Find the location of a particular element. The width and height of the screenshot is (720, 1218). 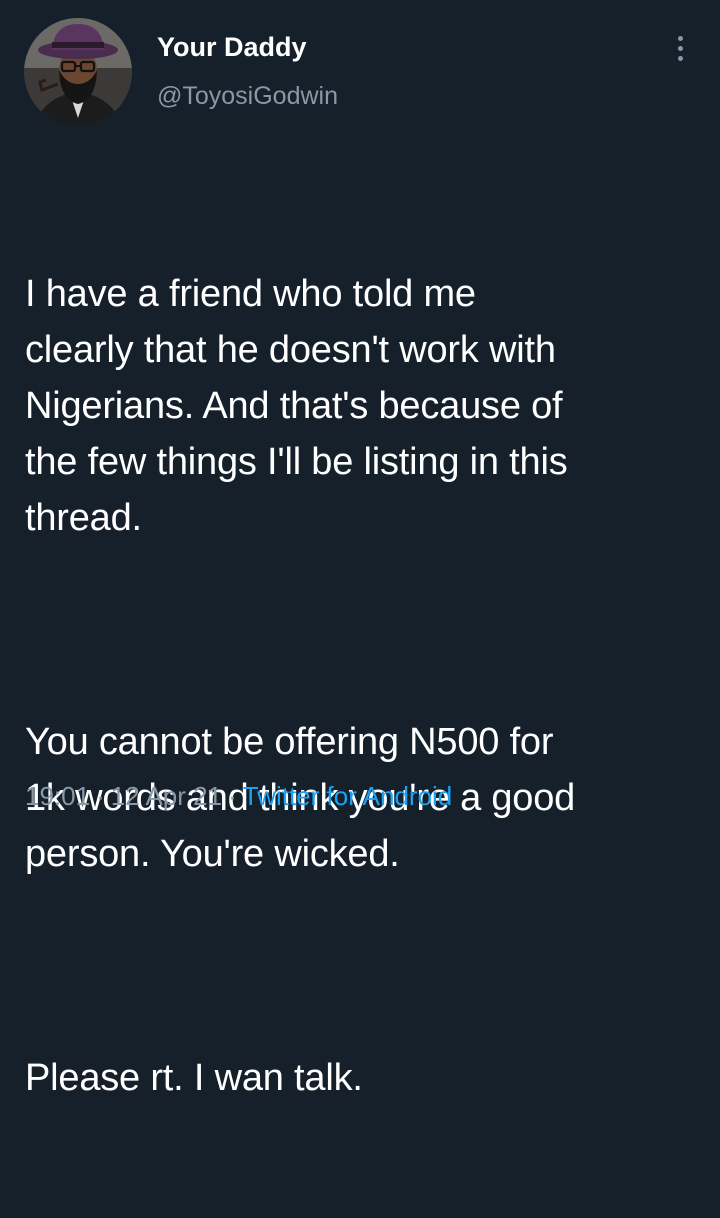

tweet-metadata: 19:01 · 12 Apr 21 · Twitter for Android is located at coordinates (238, 796).